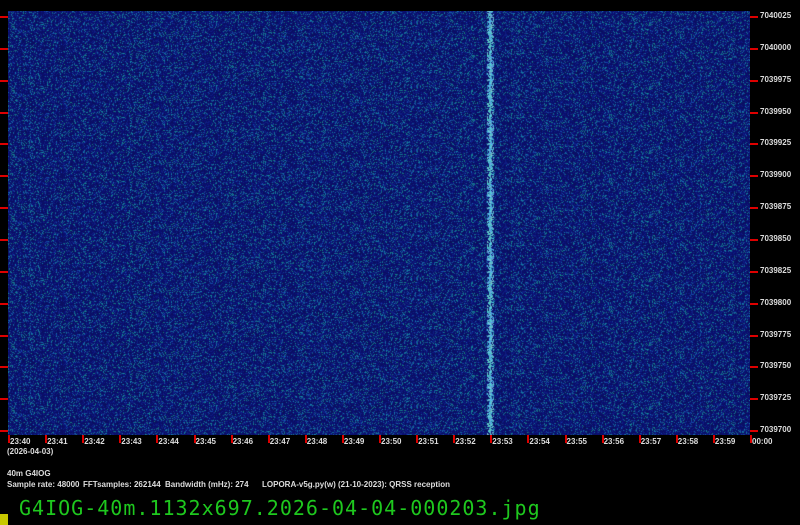 The width and height of the screenshot is (800, 525). Describe the element at coordinates (207, 484) in the screenshot. I see `bandwidth: Bandwidth (mHz): 274` at that location.